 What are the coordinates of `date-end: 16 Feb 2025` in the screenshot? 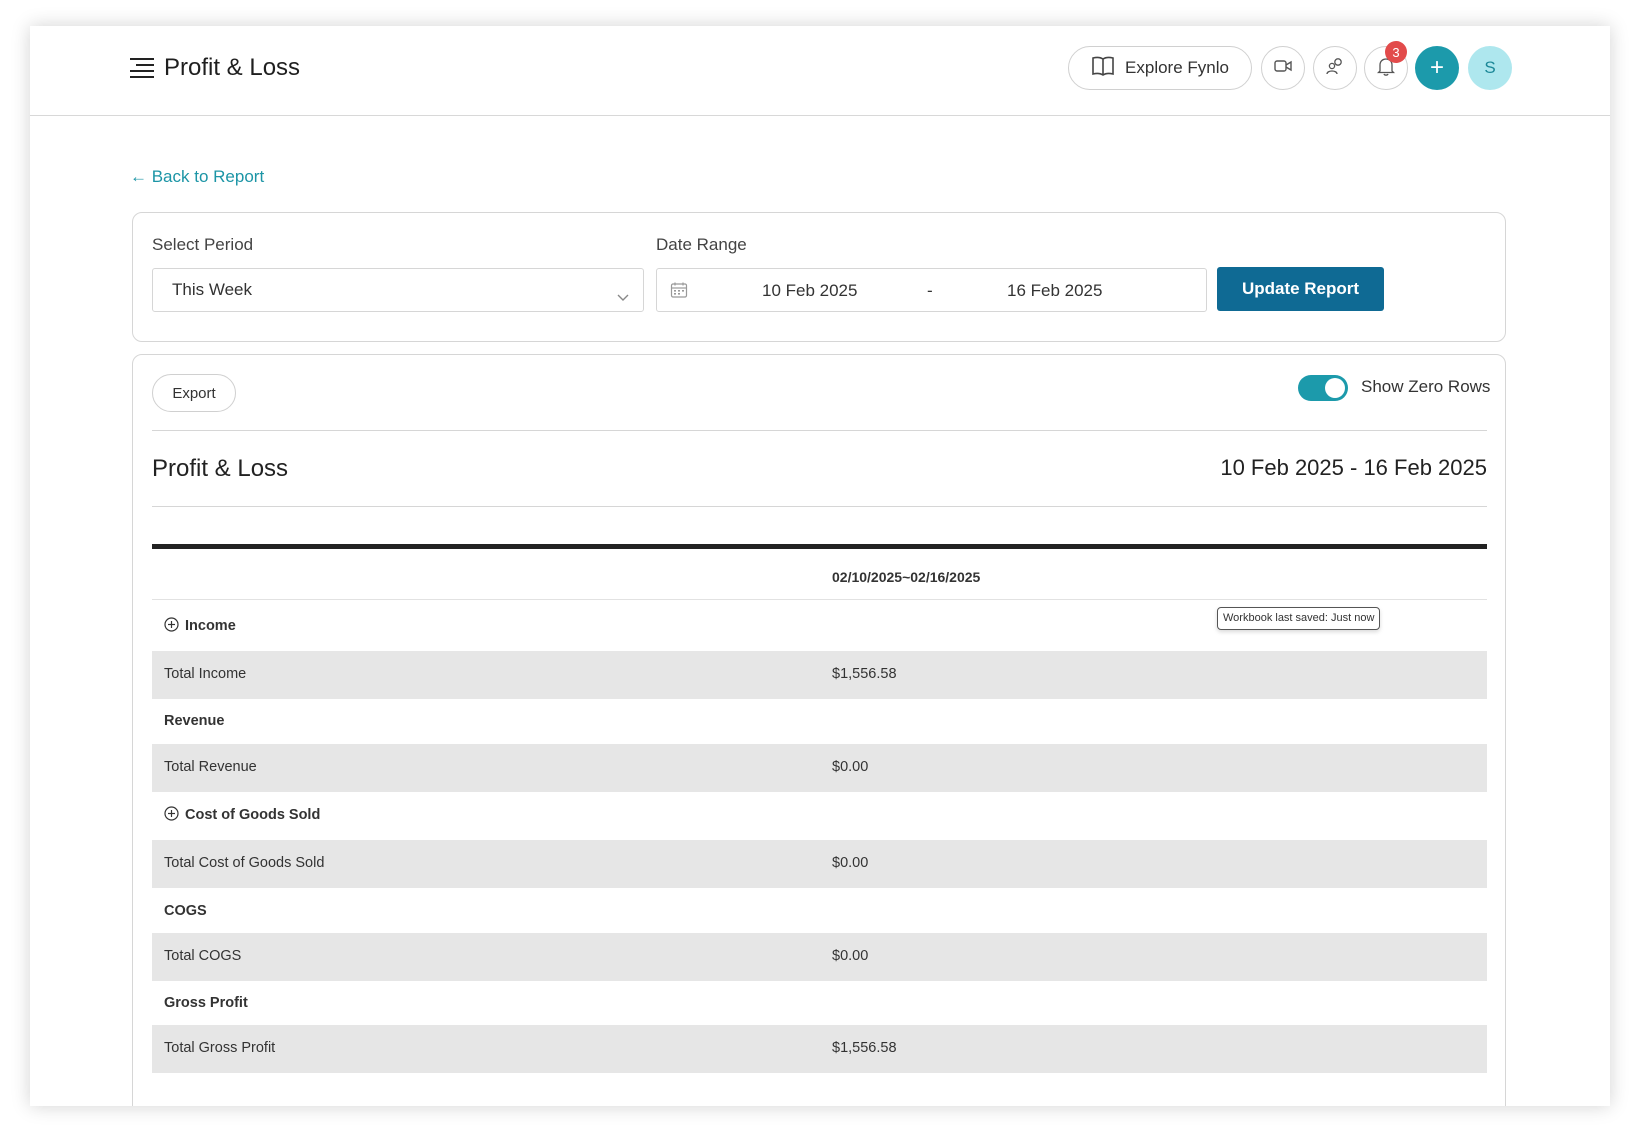 It's located at (1054, 291).